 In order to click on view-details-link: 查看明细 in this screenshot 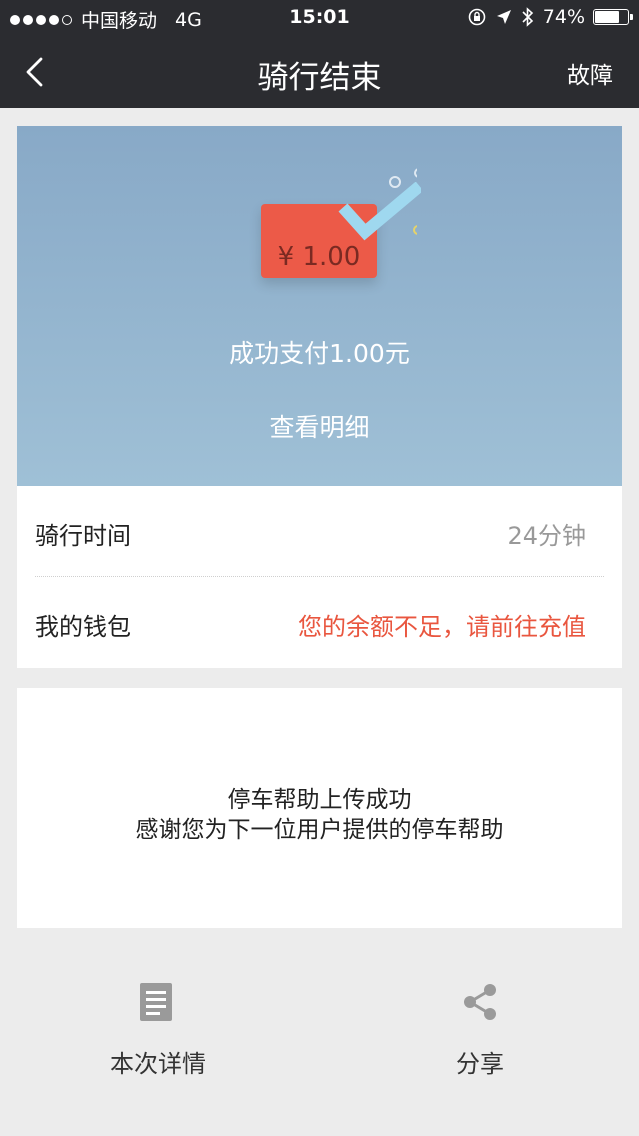, I will do `click(319, 426)`.